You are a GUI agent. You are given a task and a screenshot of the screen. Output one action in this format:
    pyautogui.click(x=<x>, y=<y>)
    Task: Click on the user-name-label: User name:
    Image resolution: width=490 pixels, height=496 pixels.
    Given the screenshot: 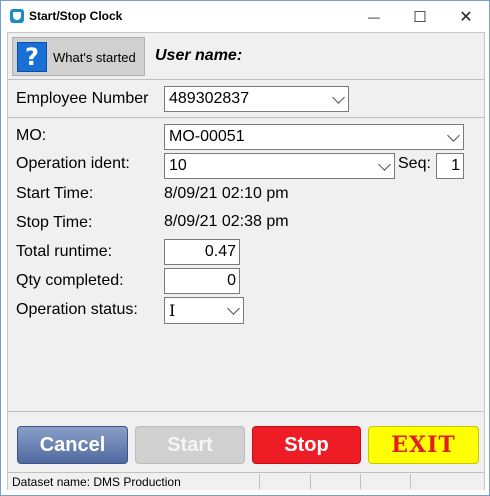 What is the action you would take?
    pyautogui.click(x=199, y=55)
    